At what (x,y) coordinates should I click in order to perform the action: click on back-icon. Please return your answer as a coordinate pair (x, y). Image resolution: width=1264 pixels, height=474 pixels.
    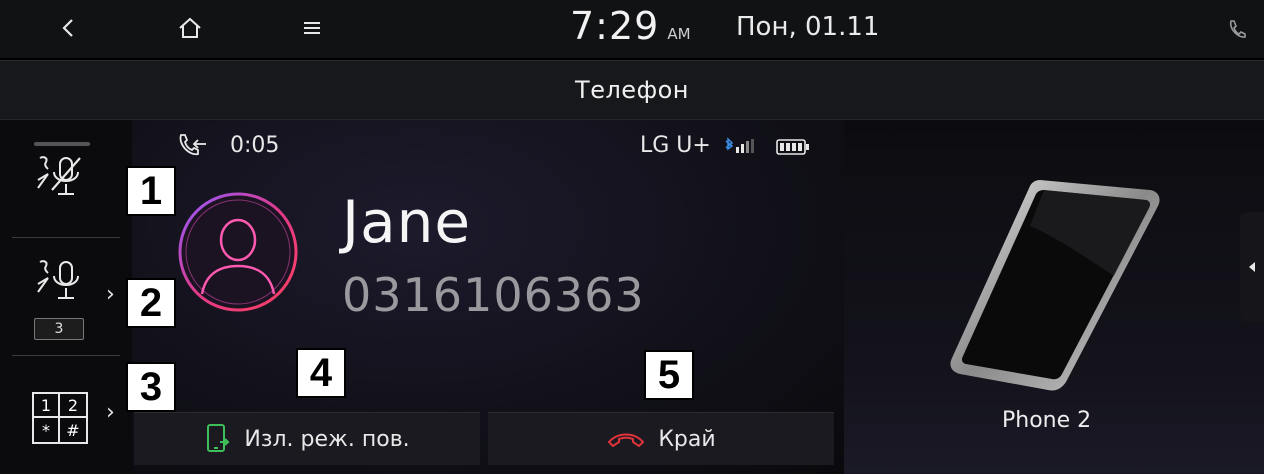
    Looking at the image, I should click on (67, 28).